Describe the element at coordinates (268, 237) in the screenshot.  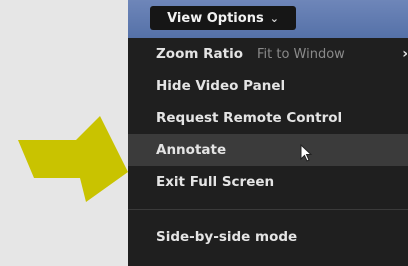
I see `menu-item-side-by-side-mode: Side-by-side mode` at that location.